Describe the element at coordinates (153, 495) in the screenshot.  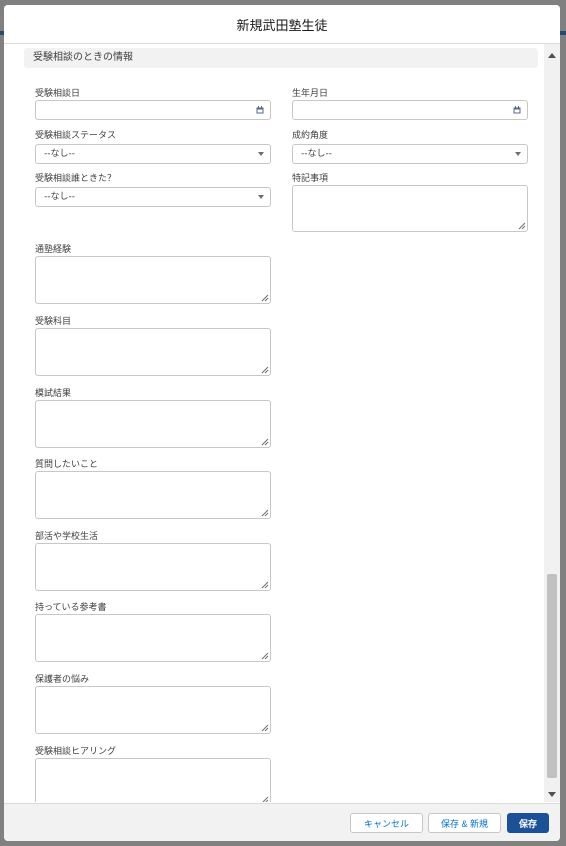
I see `questions-textarea` at that location.